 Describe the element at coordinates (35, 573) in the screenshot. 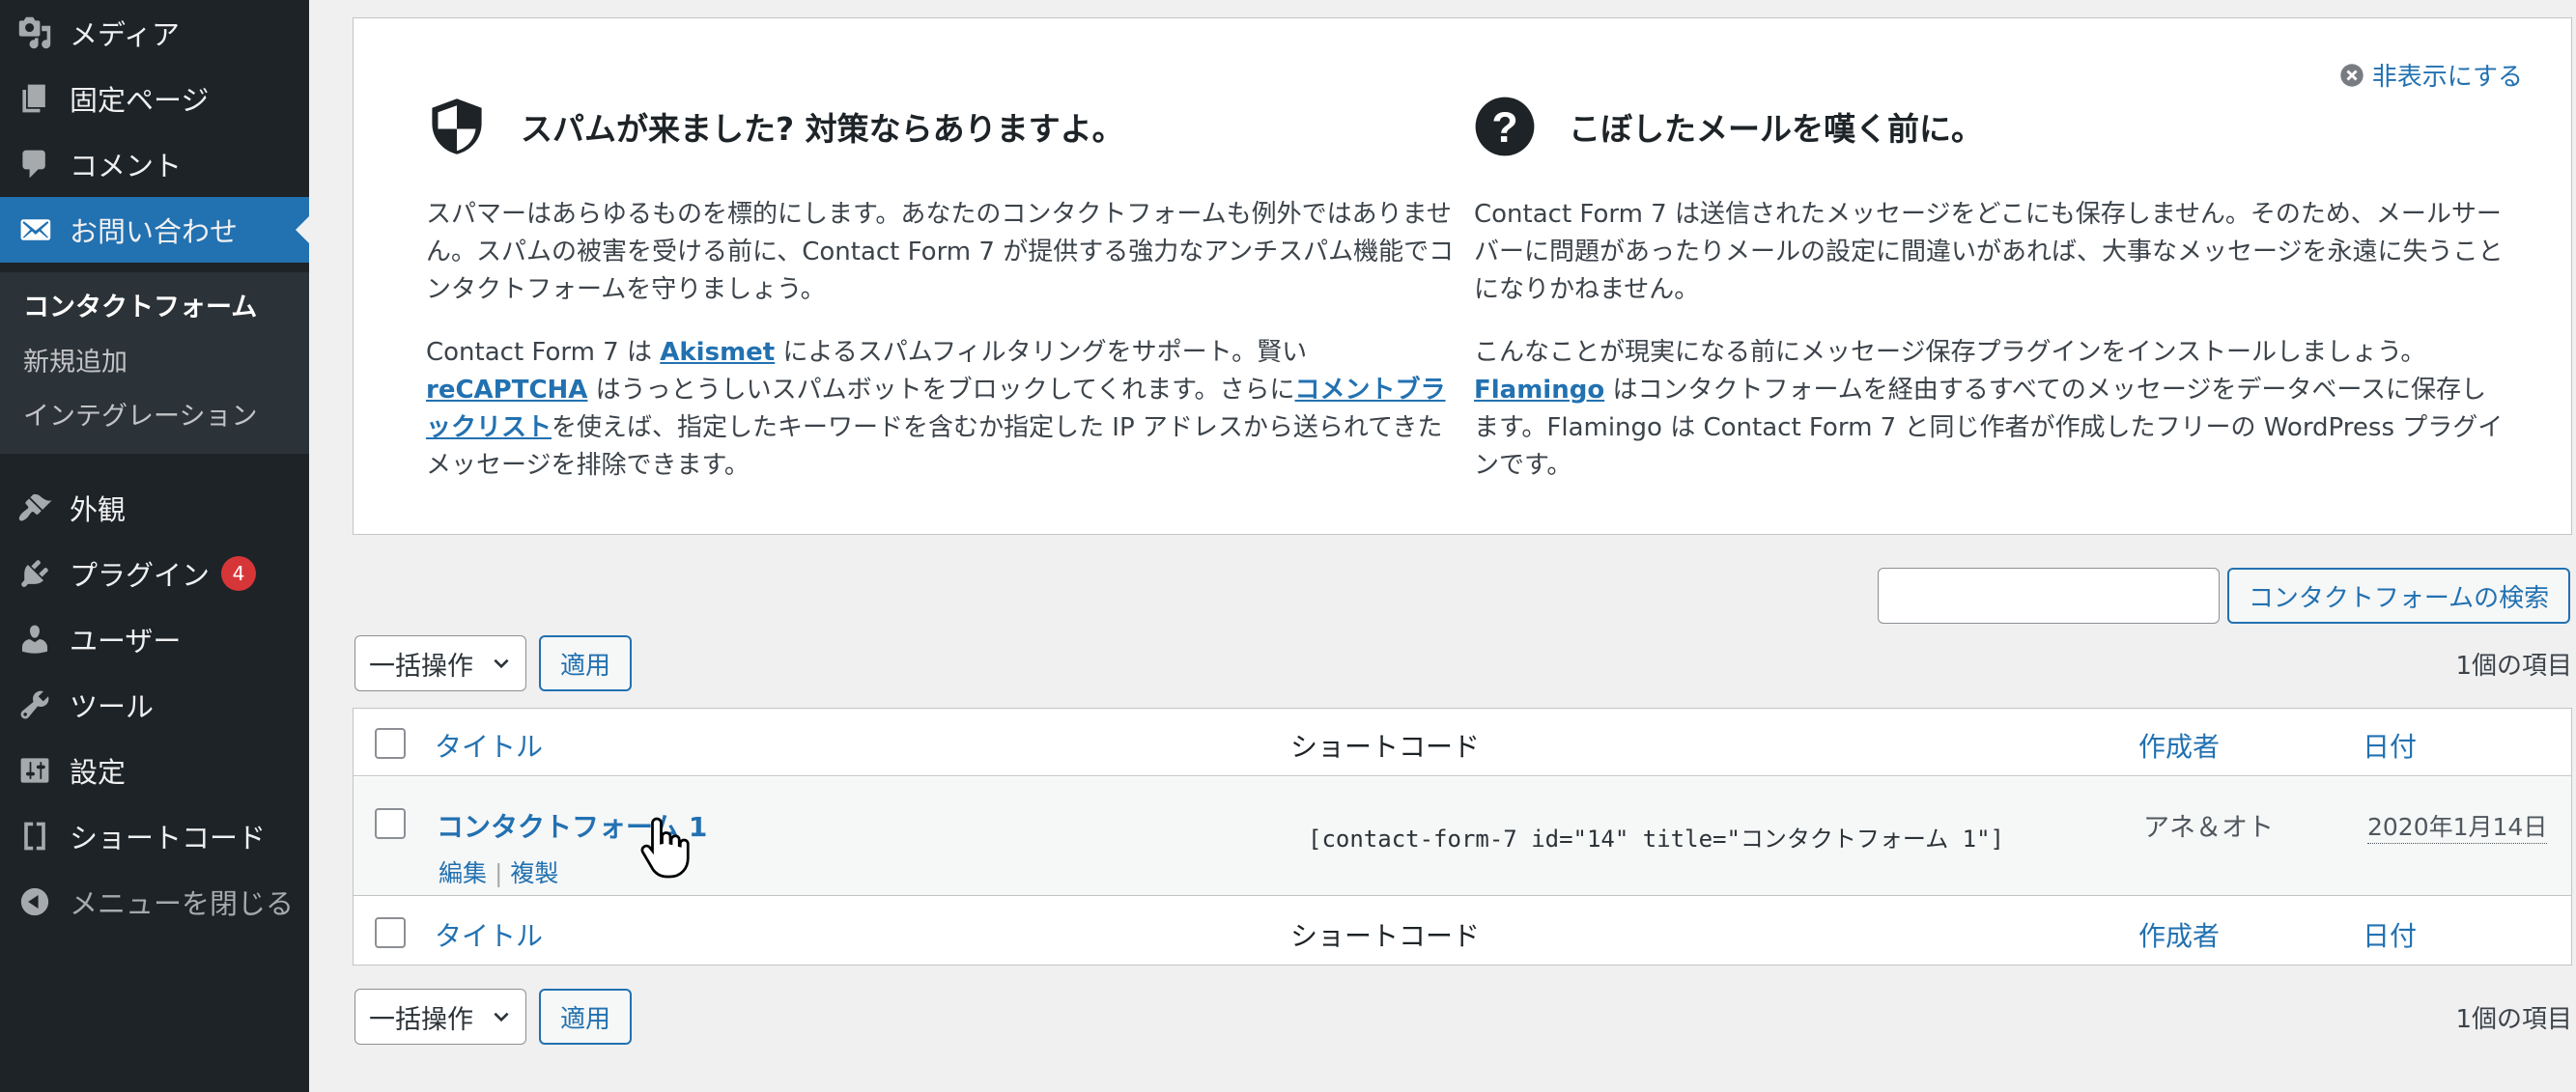

I see `plugins-icon` at that location.